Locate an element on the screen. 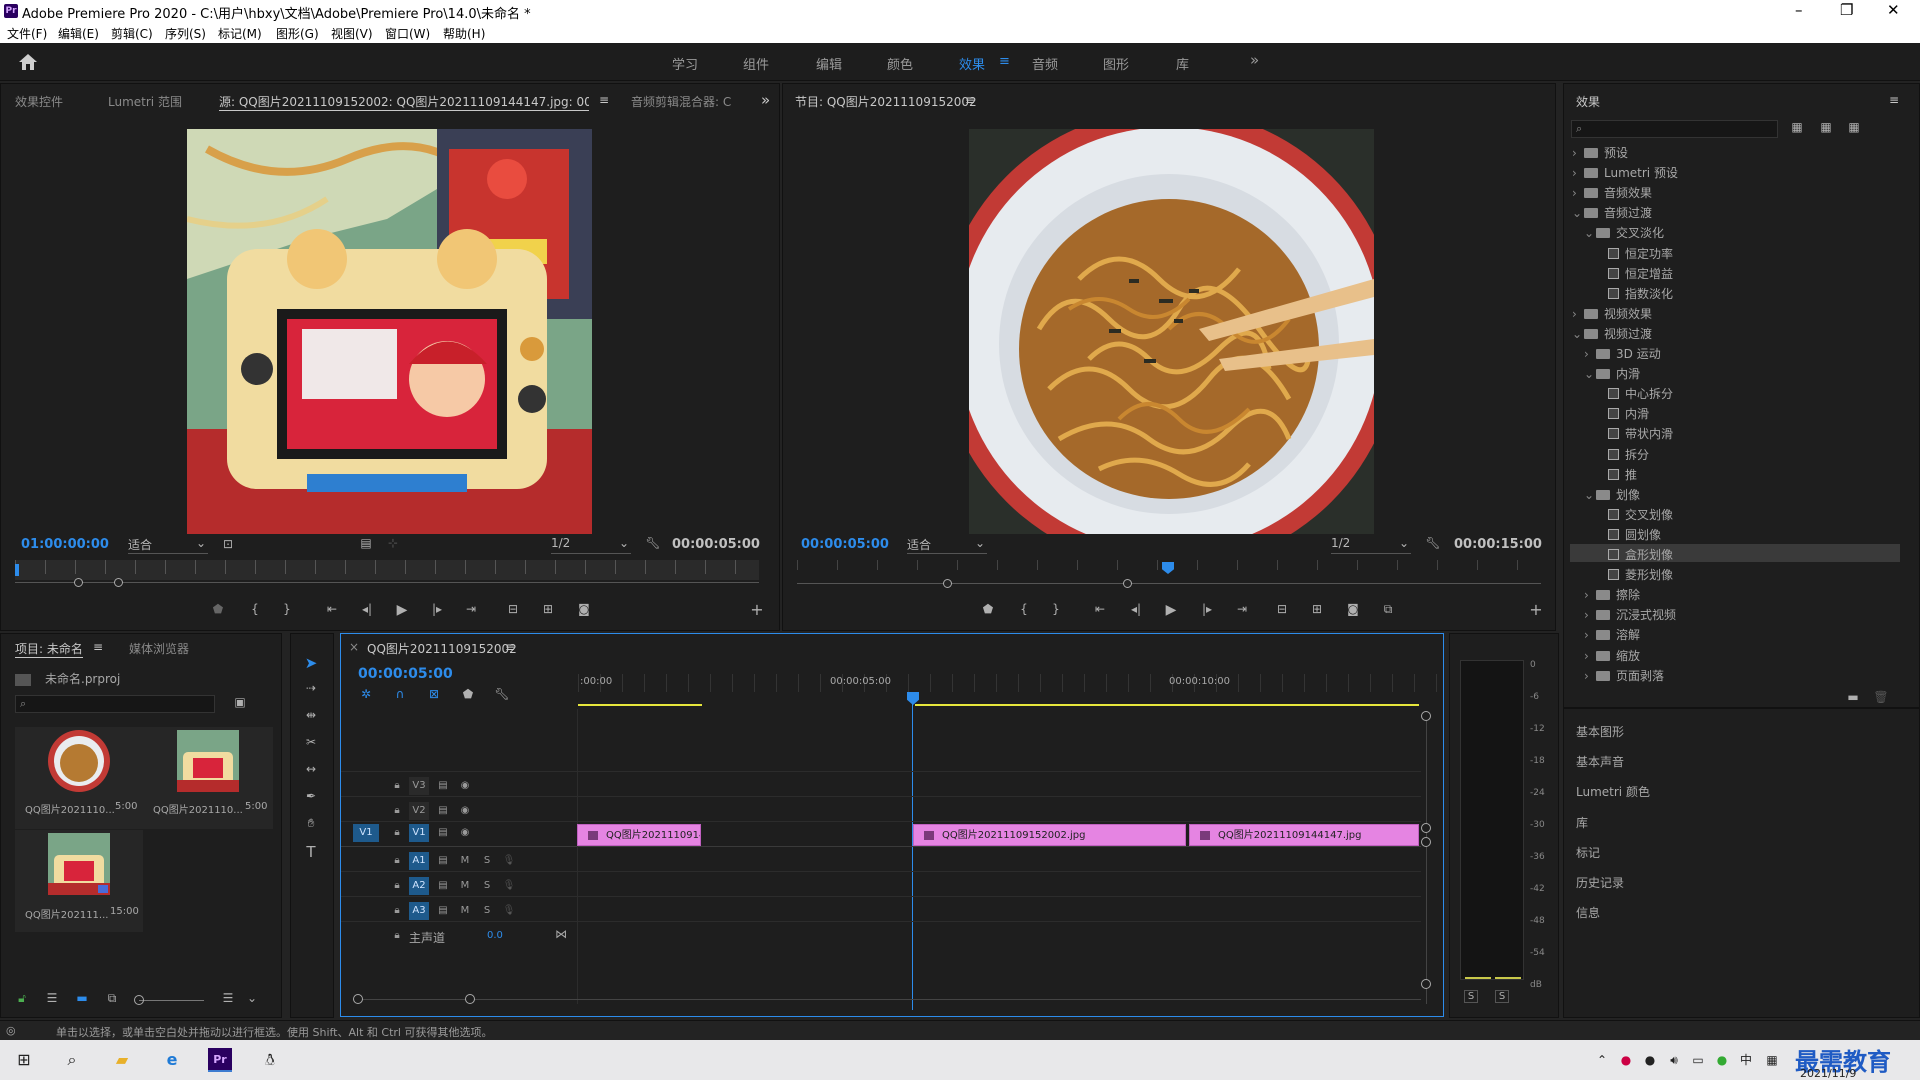 The image size is (1920, 1080). razor-tool-icon: ✂ is located at coordinates (311, 742).